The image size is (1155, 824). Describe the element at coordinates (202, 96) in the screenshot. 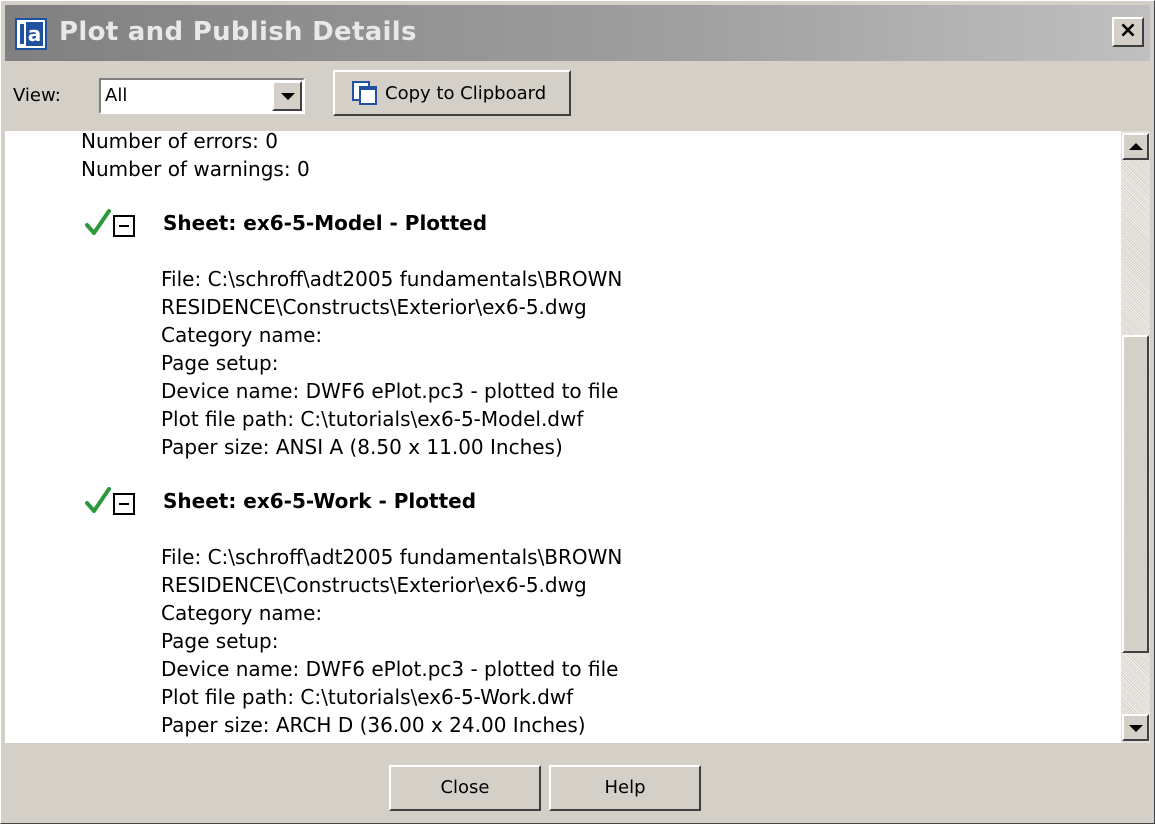

I see `view-dropdown: All` at that location.